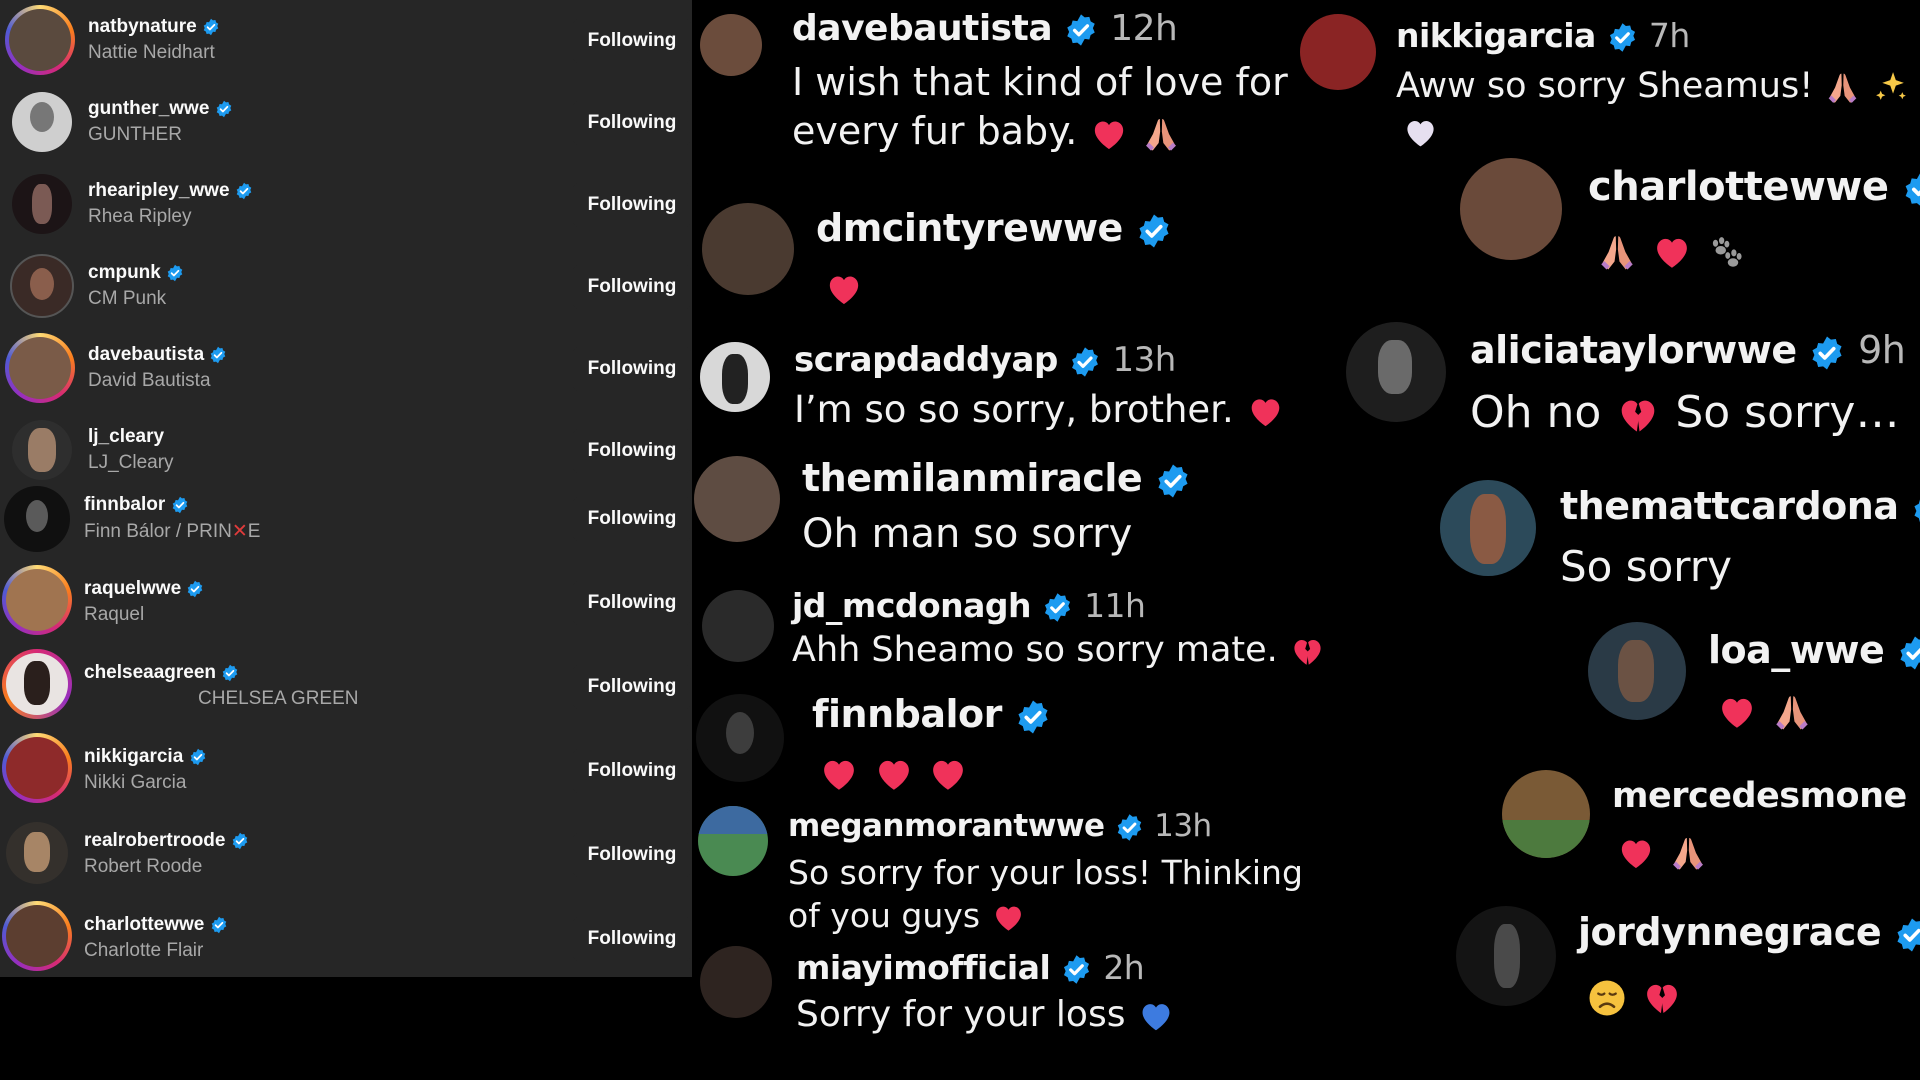  I want to click on comment-username: themilanmiracle, so click(996, 478).